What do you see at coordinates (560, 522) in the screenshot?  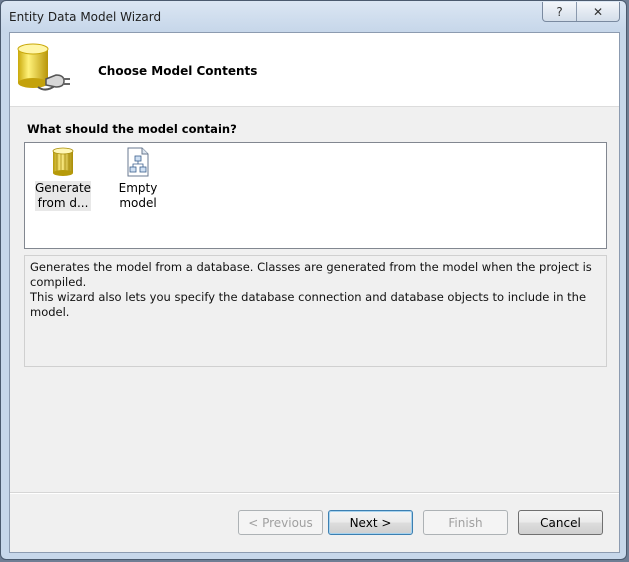 I see `cancel-button: Cancel` at bounding box center [560, 522].